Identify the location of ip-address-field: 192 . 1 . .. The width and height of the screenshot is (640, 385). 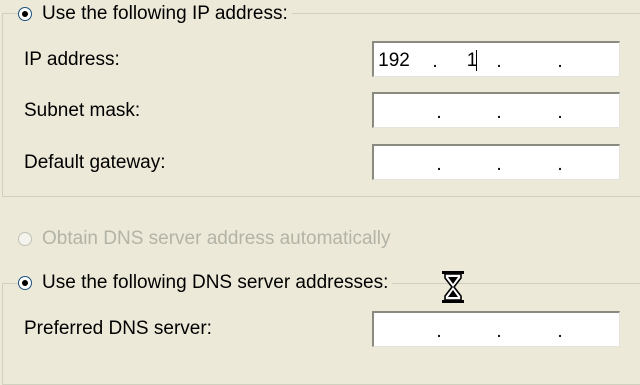
(496, 59).